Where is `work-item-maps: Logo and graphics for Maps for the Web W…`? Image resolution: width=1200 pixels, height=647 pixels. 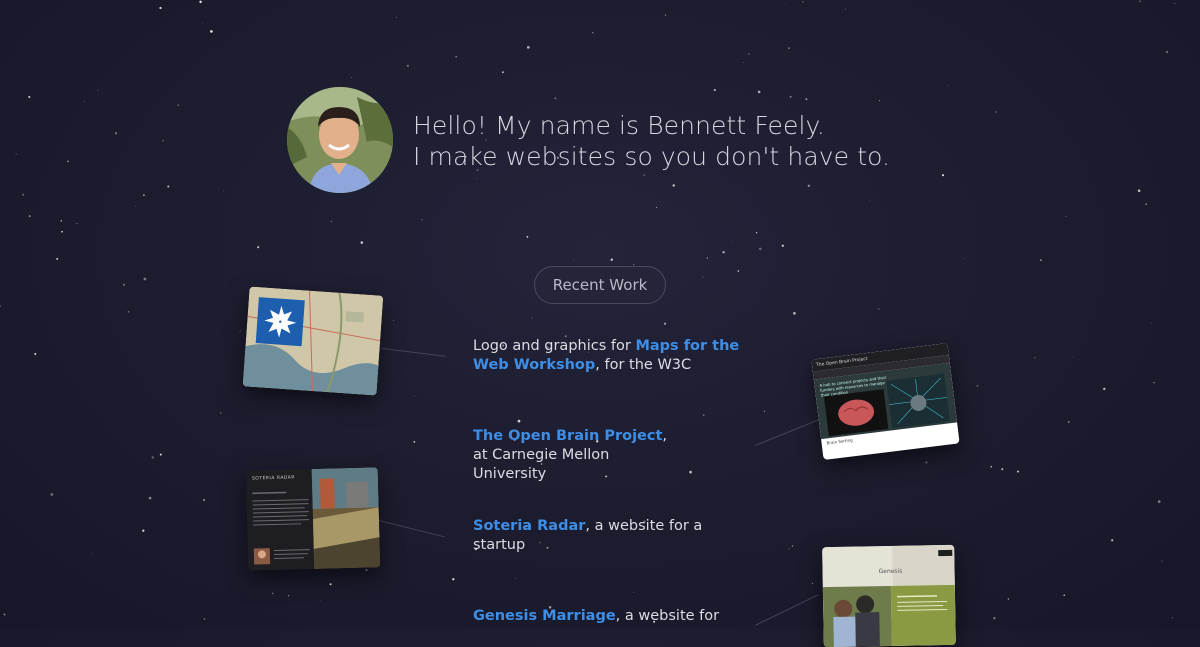
work-item-maps: Logo and graphics for Maps for the Web W… is located at coordinates (606, 355).